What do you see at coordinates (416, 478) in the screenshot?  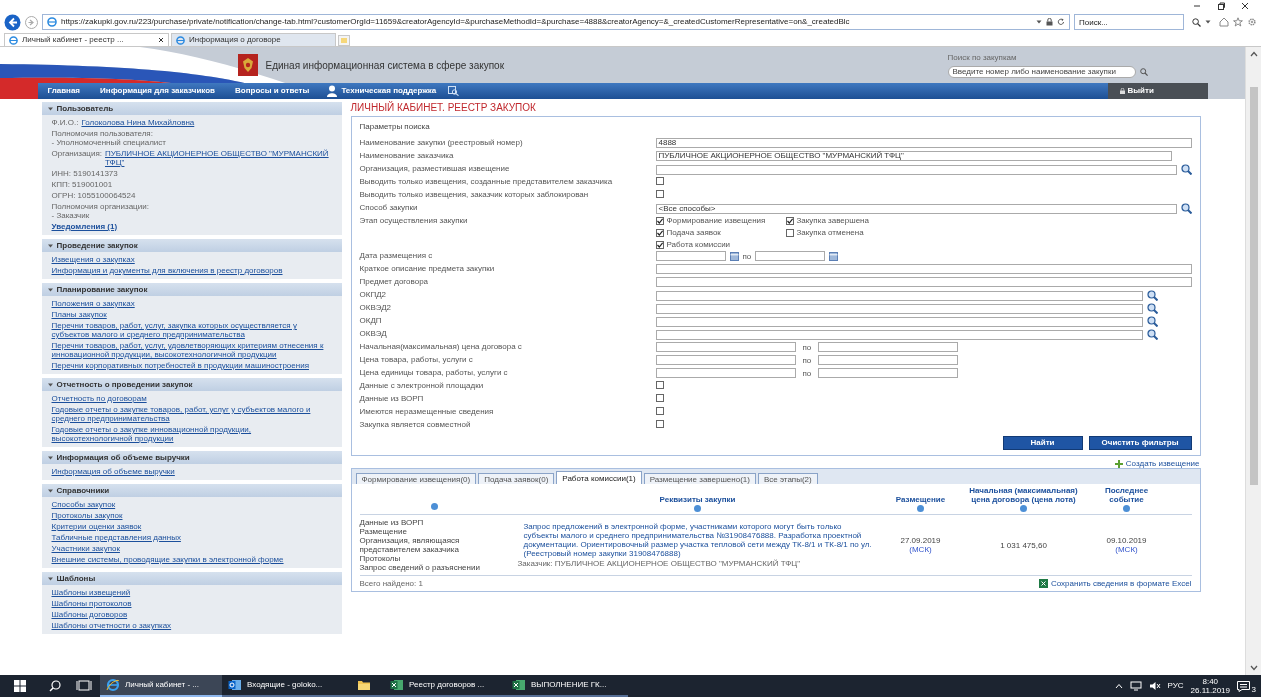 I see `results-tab: Формирование извещения(0)` at bounding box center [416, 478].